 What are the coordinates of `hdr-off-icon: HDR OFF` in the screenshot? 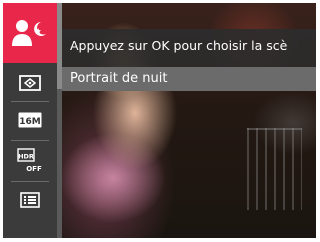 It's located at (29, 160).